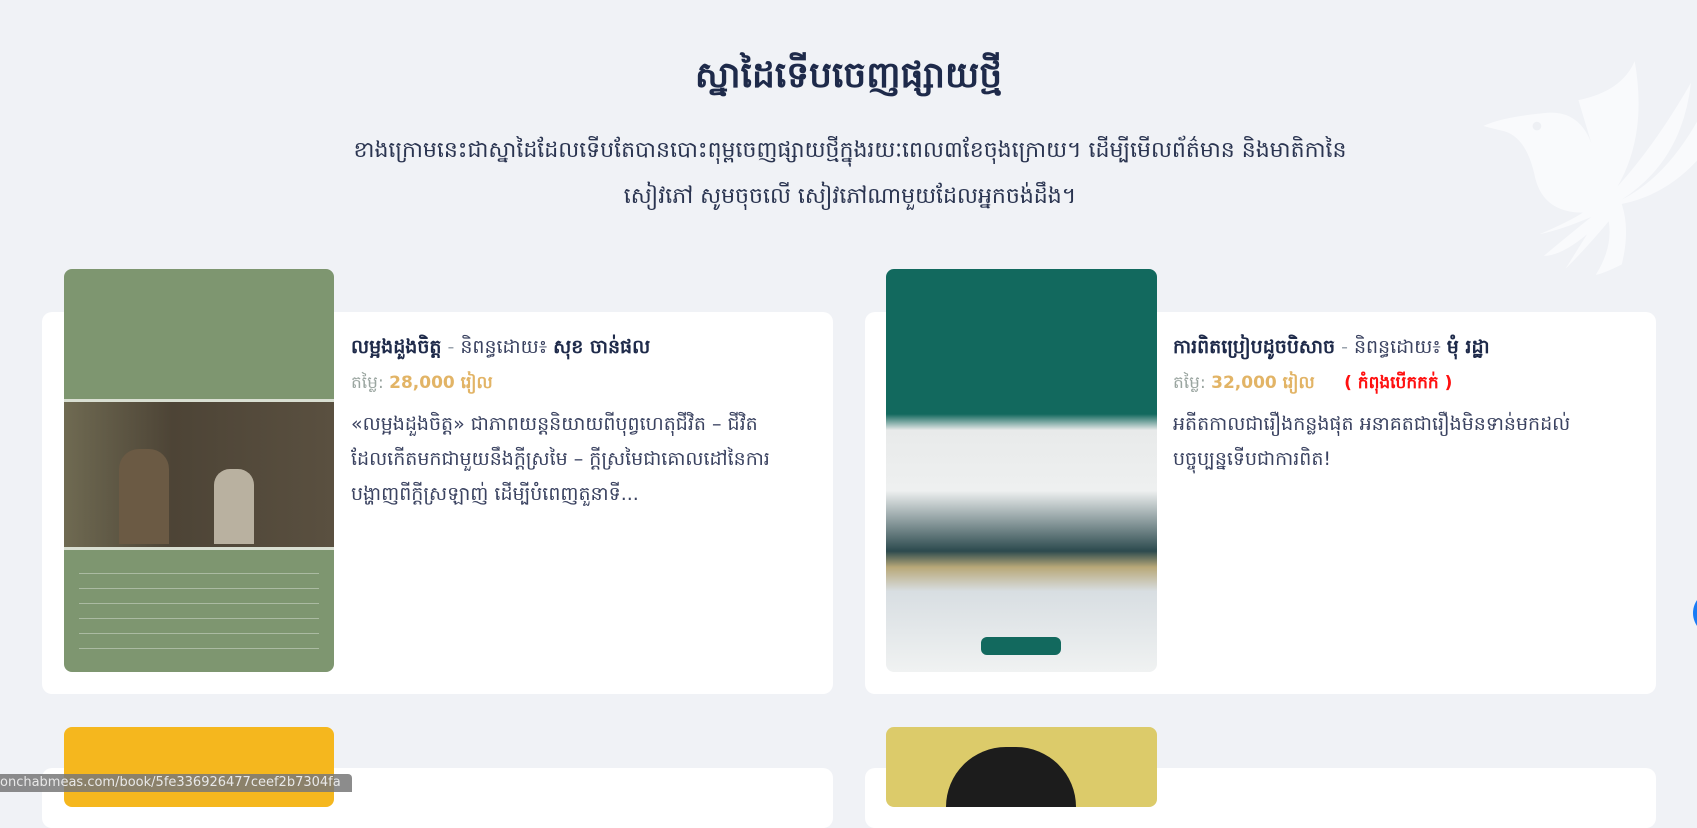 This screenshot has width=1697, height=828. Describe the element at coordinates (1398, 383) in the screenshot. I see `preorder-status: ( កំពុងបើកកក់ )` at that location.